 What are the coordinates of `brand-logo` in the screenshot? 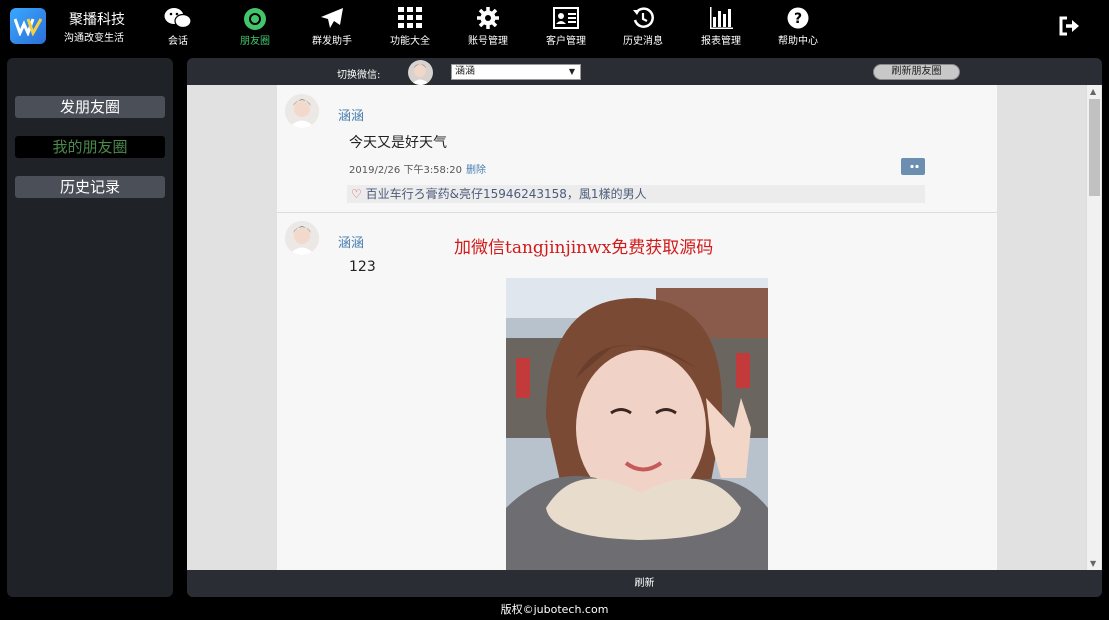 It's located at (28, 26).